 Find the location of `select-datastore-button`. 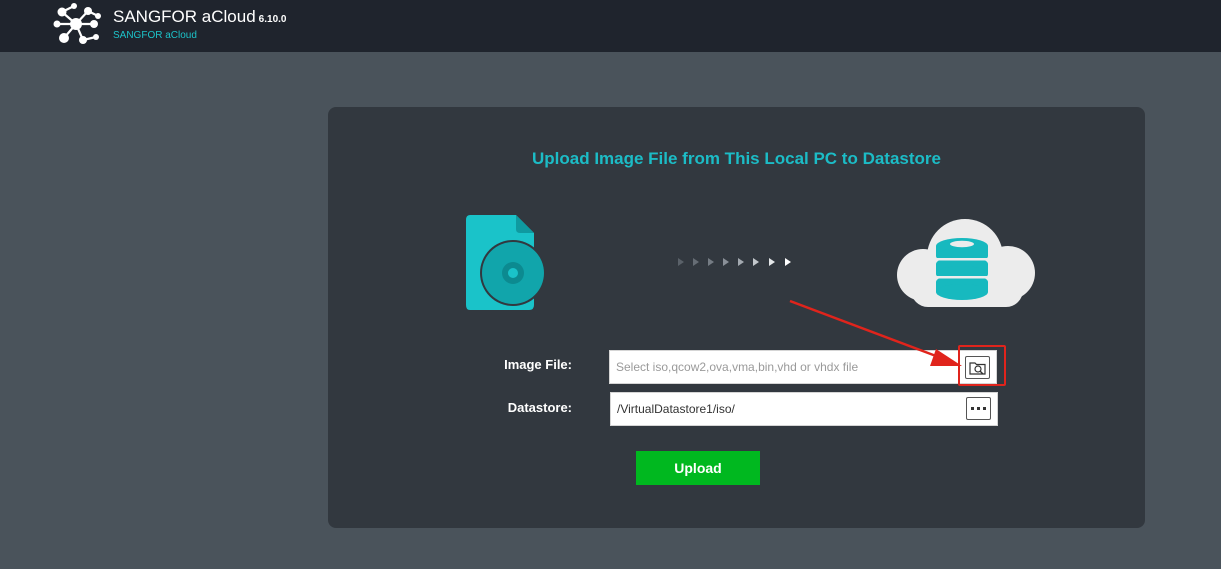

select-datastore-button is located at coordinates (978, 408).